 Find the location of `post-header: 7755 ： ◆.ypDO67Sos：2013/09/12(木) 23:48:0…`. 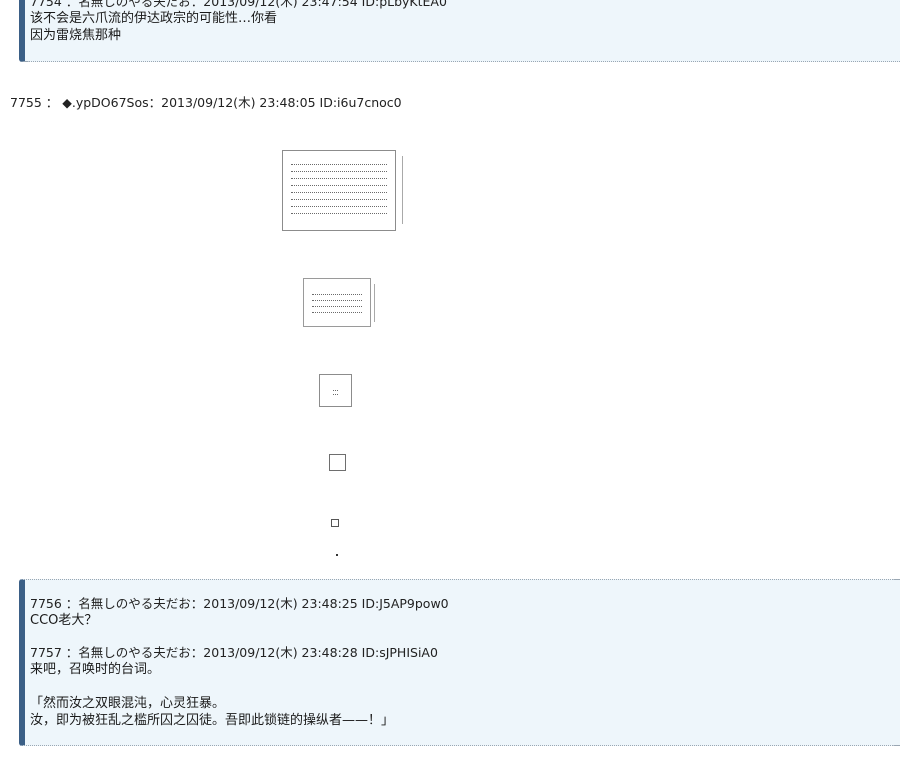

post-header: 7755 ： ◆.ypDO67Sos：2013/09/12(木) 23:48:0… is located at coordinates (206, 102).